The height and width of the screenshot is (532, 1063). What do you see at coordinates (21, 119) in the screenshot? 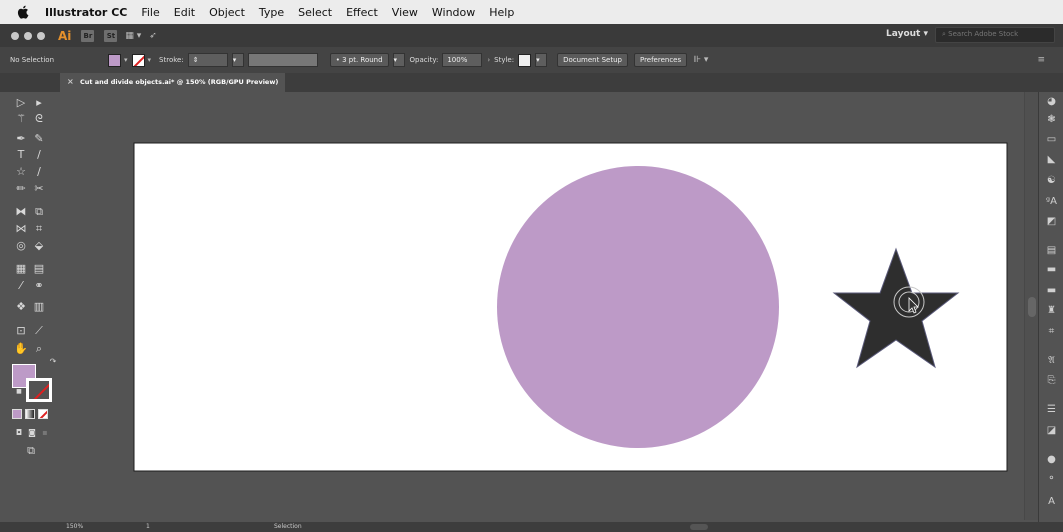
I see `magic-wand-tool-icon: ⚚` at bounding box center [21, 119].